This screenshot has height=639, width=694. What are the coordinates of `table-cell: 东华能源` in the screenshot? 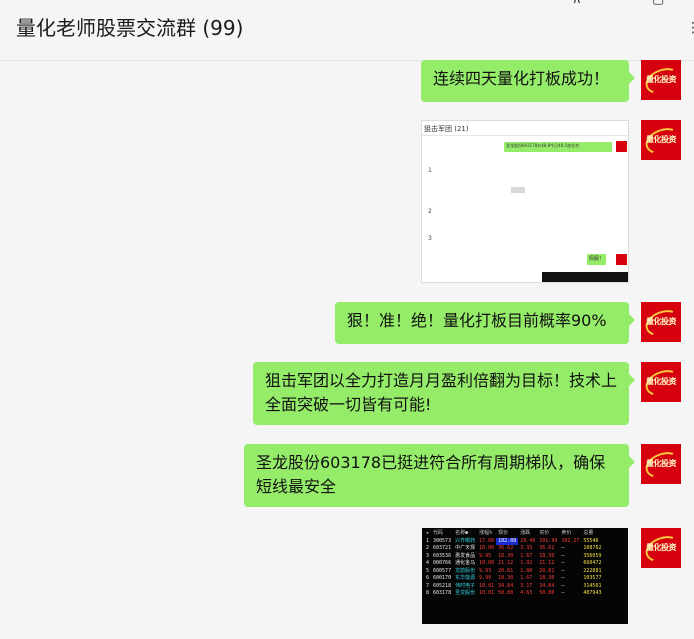 It's located at (465, 578).